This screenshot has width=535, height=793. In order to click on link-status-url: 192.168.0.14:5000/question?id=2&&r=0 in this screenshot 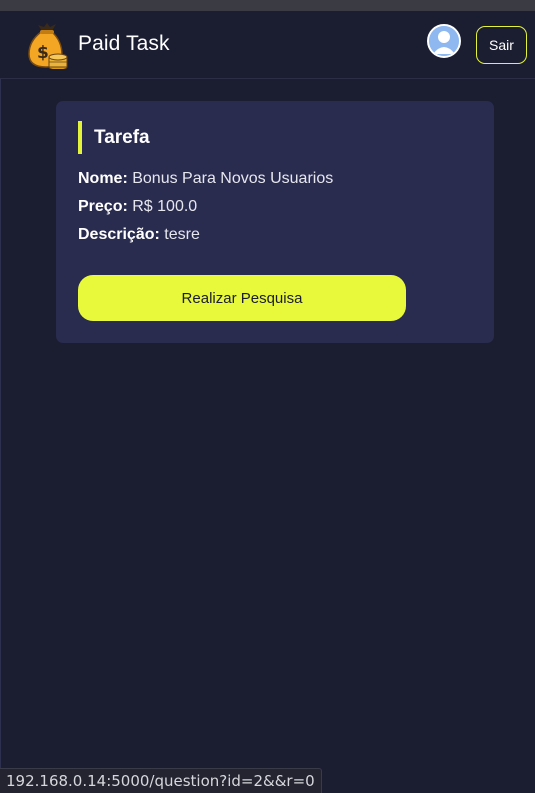, I will do `click(161, 780)`.